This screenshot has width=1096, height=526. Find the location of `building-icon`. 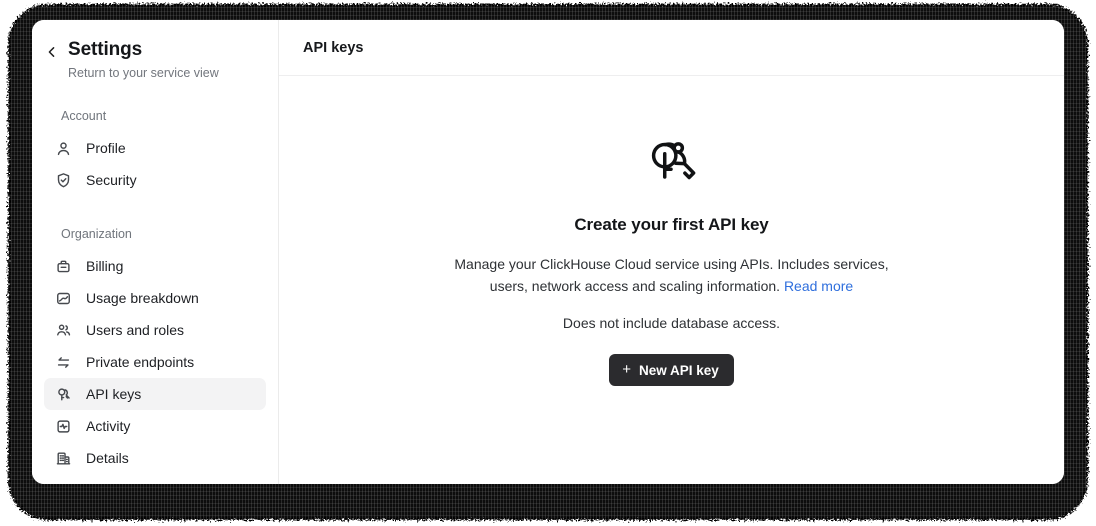

building-icon is located at coordinates (63, 458).